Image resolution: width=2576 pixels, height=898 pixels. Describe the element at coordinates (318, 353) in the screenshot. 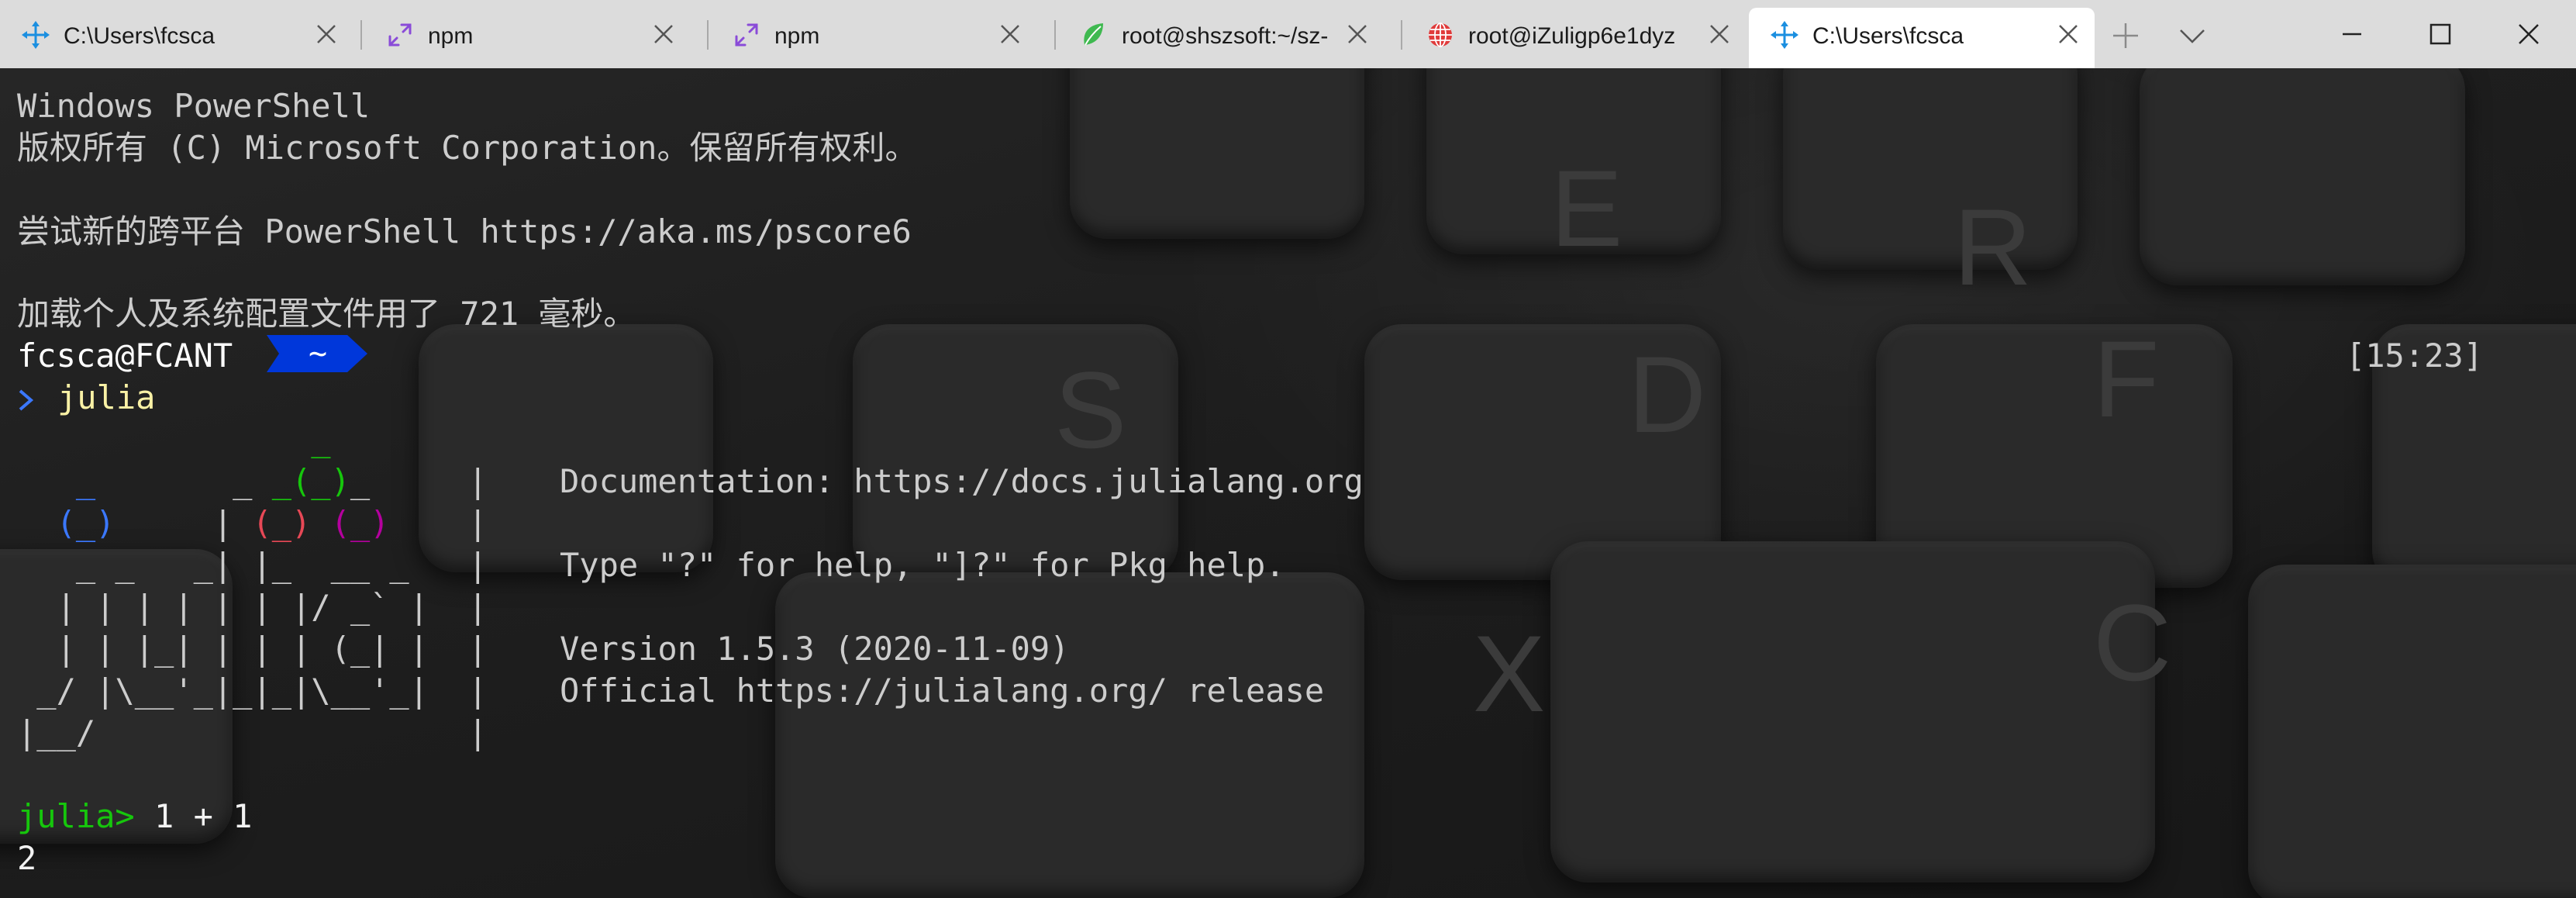

I see `prompt-path: ~` at that location.